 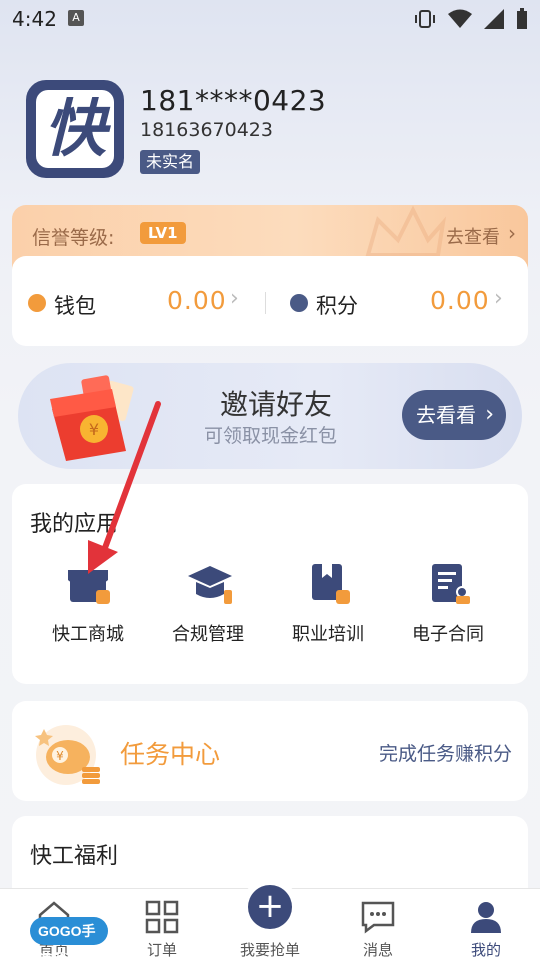 What do you see at coordinates (88, 634) in the screenshot?
I see `app-label: 快工商城` at bounding box center [88, 634].